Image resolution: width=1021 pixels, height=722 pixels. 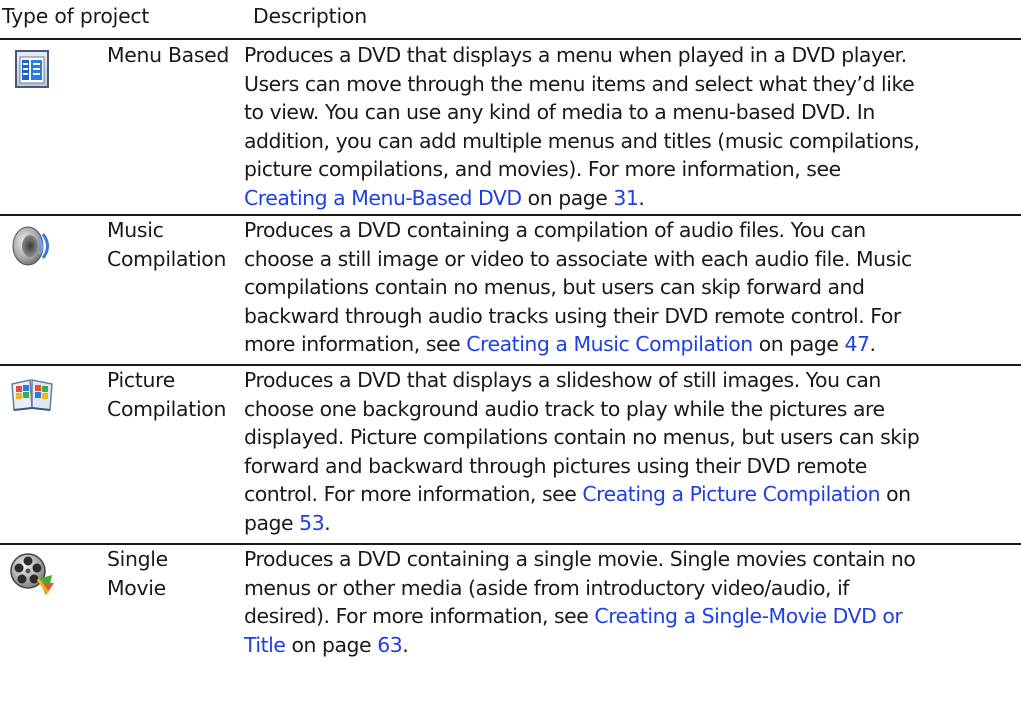 What do you see at coordinates (609, 344) in the screenshot?
I see `cross-reference-link: Creating a Music Compilation` at bounding box center [609, 344].